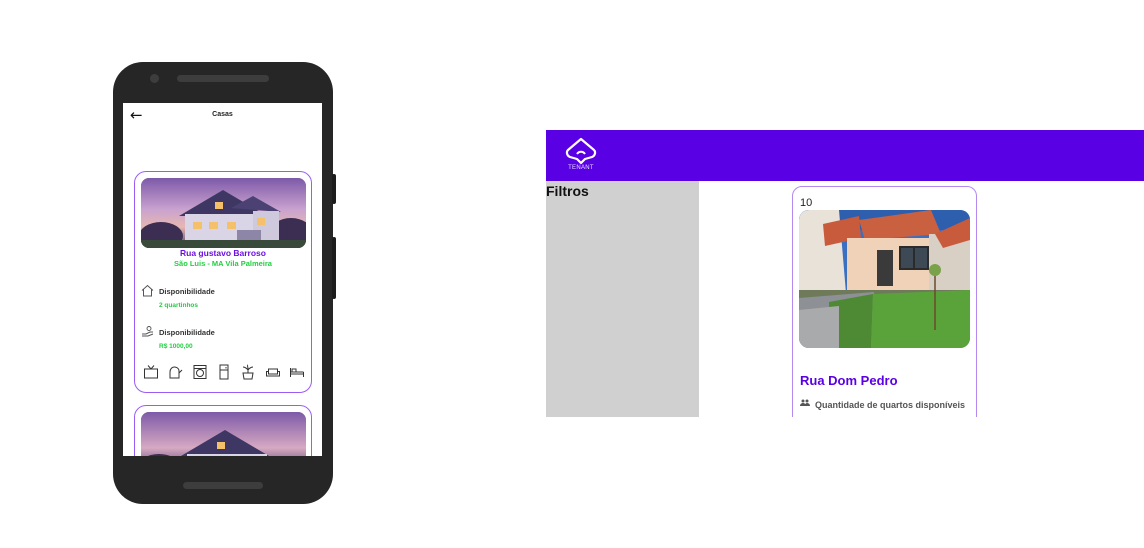 The height and width of the screenshot is (548, 1144). I want to click on address-line-1: Rua gustavo Barroso, so click(223, 253).